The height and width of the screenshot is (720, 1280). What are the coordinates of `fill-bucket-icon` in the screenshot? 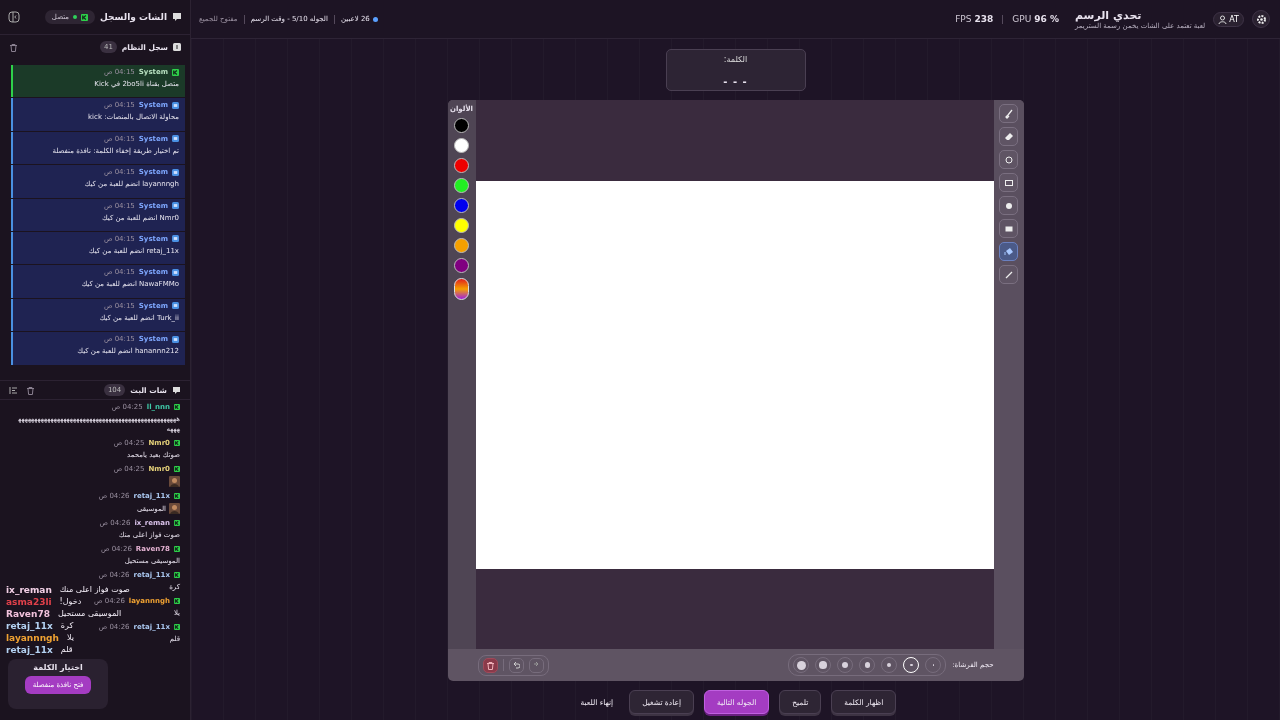 It's located at (1008, 251).